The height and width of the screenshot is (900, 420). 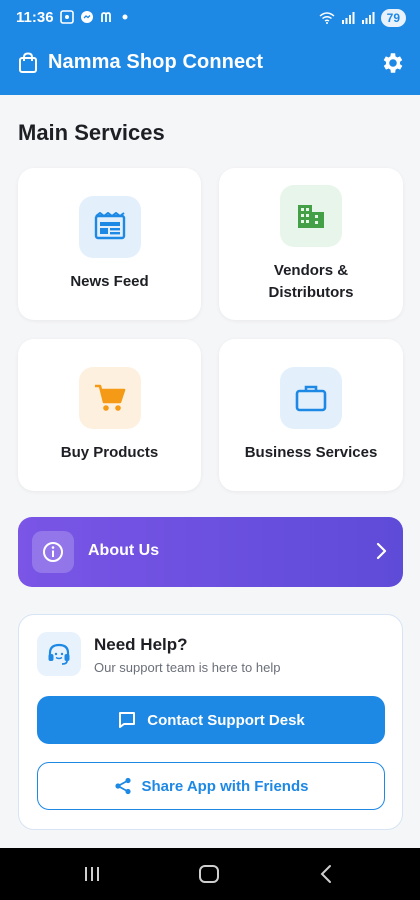 I want to click on gear-icon, so click(x=393, y=63).